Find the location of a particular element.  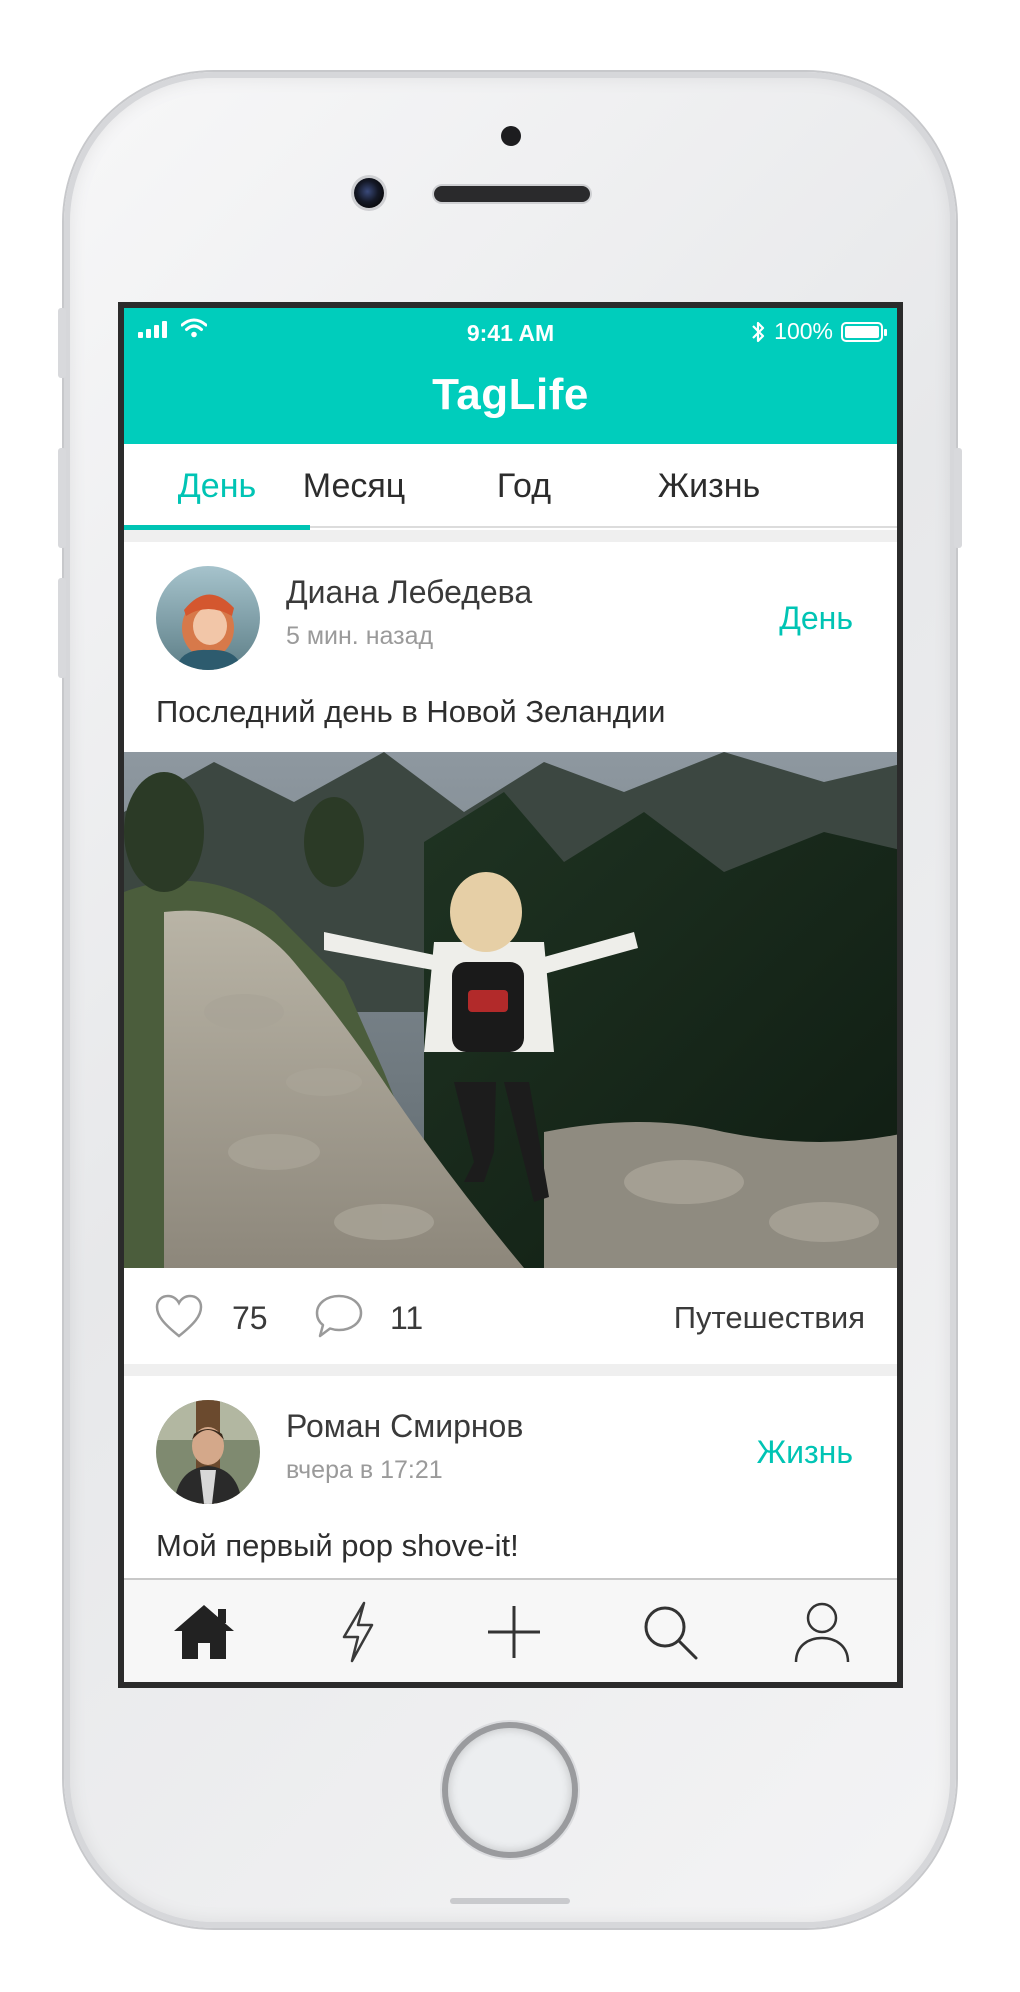

tab-life: Жизнь is located at coordinates (709, 486).